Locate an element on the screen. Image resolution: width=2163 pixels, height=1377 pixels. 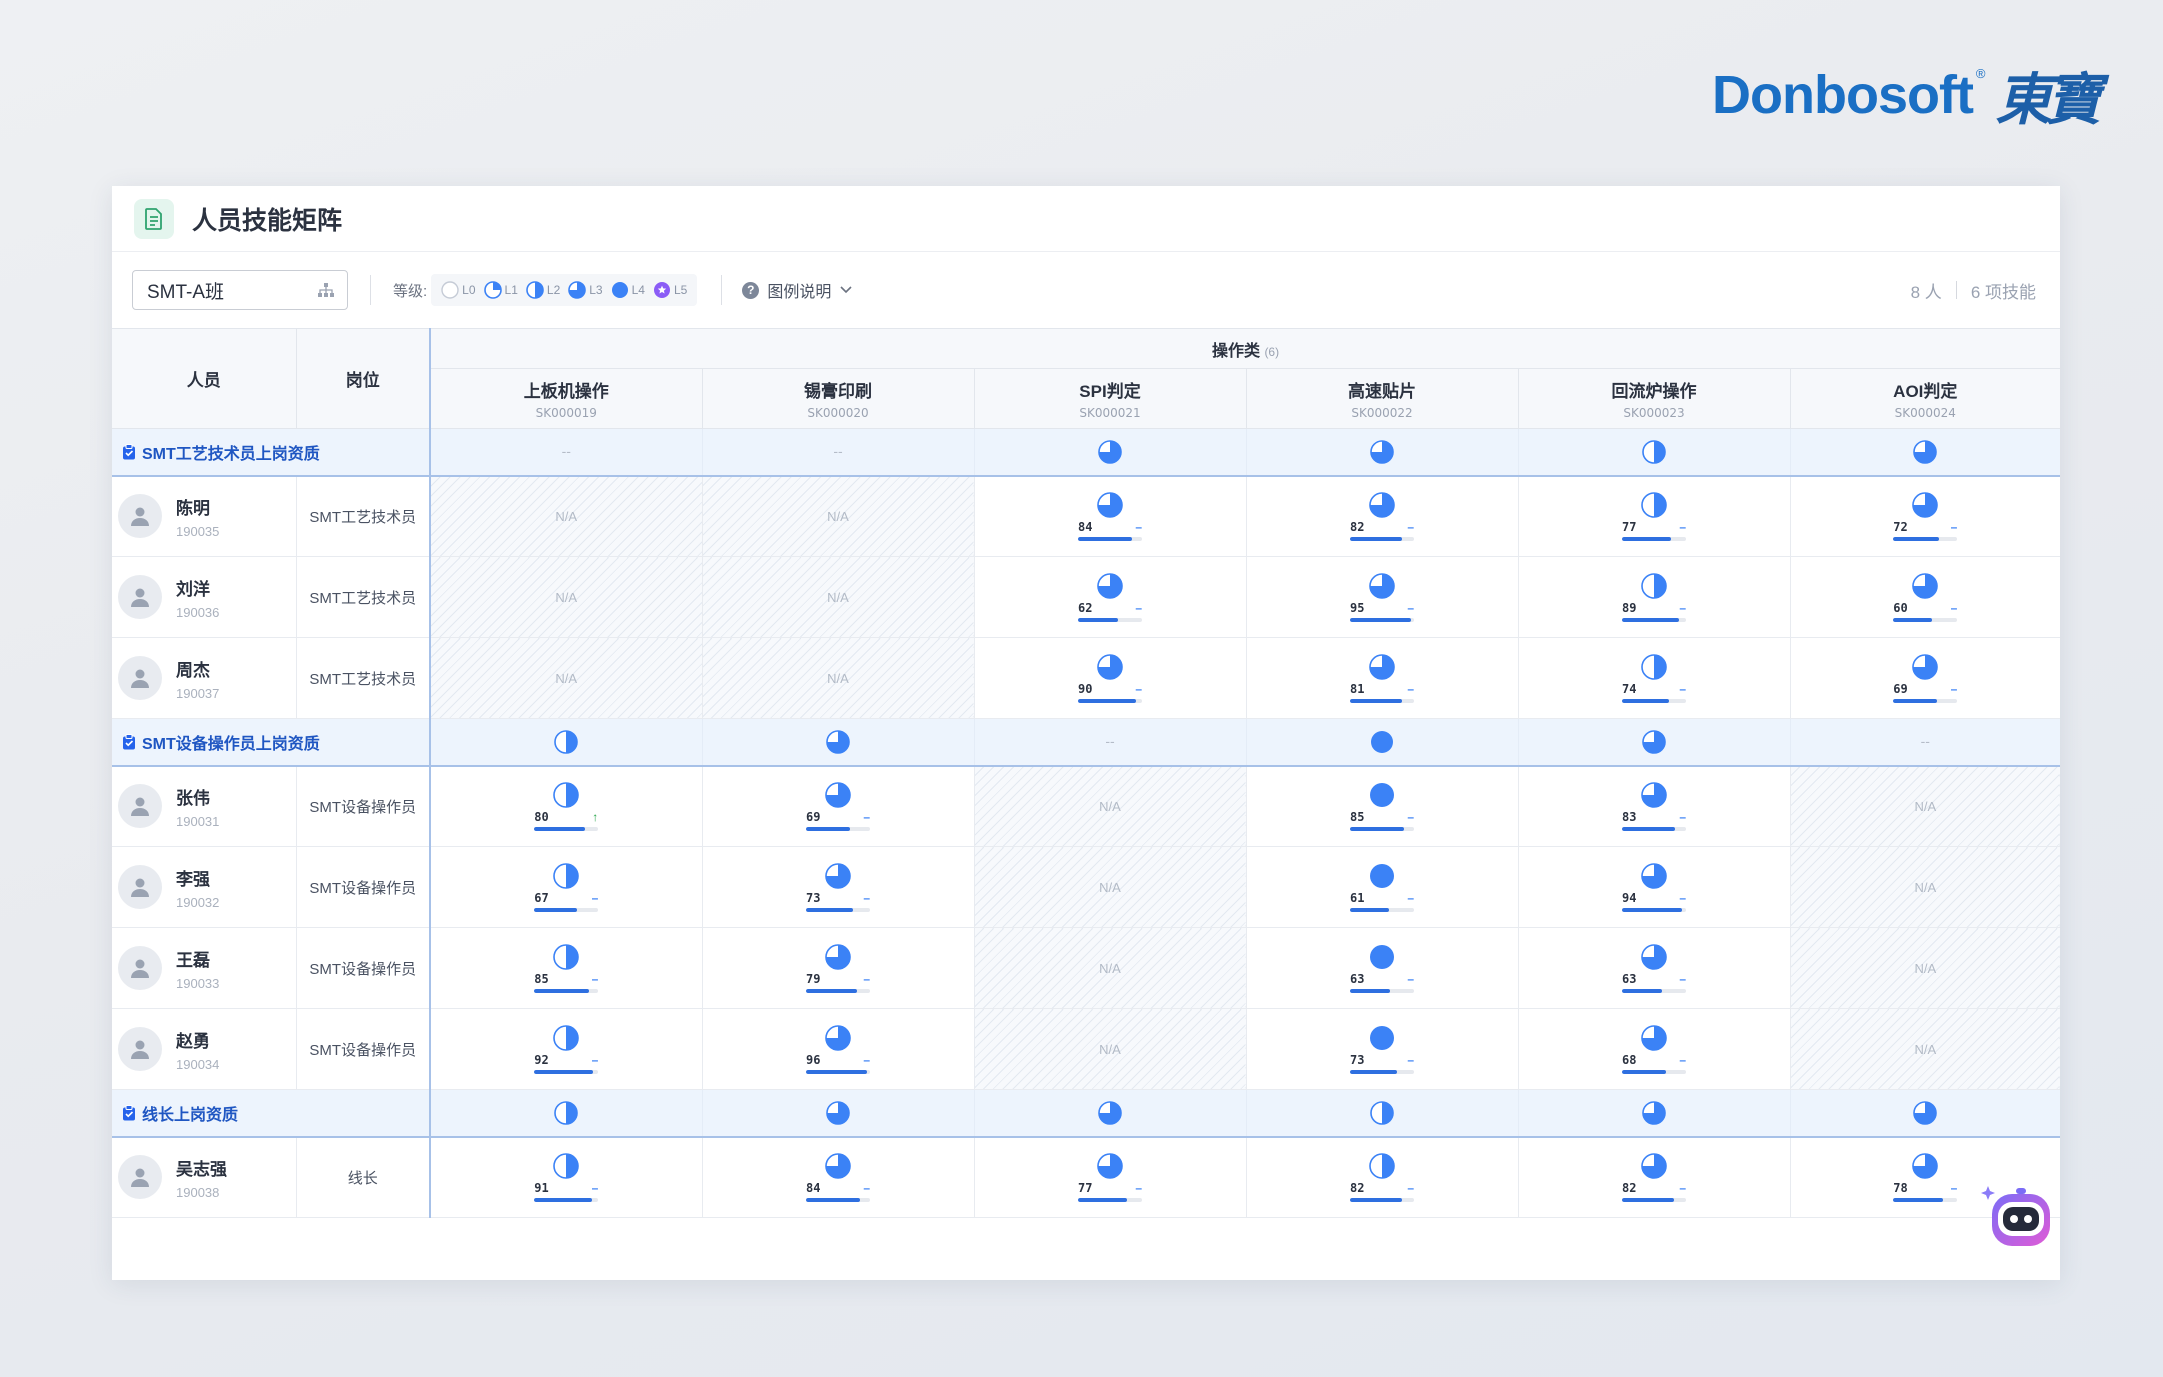
skill-cell: 92 – is located at coordinates (566, 1049).